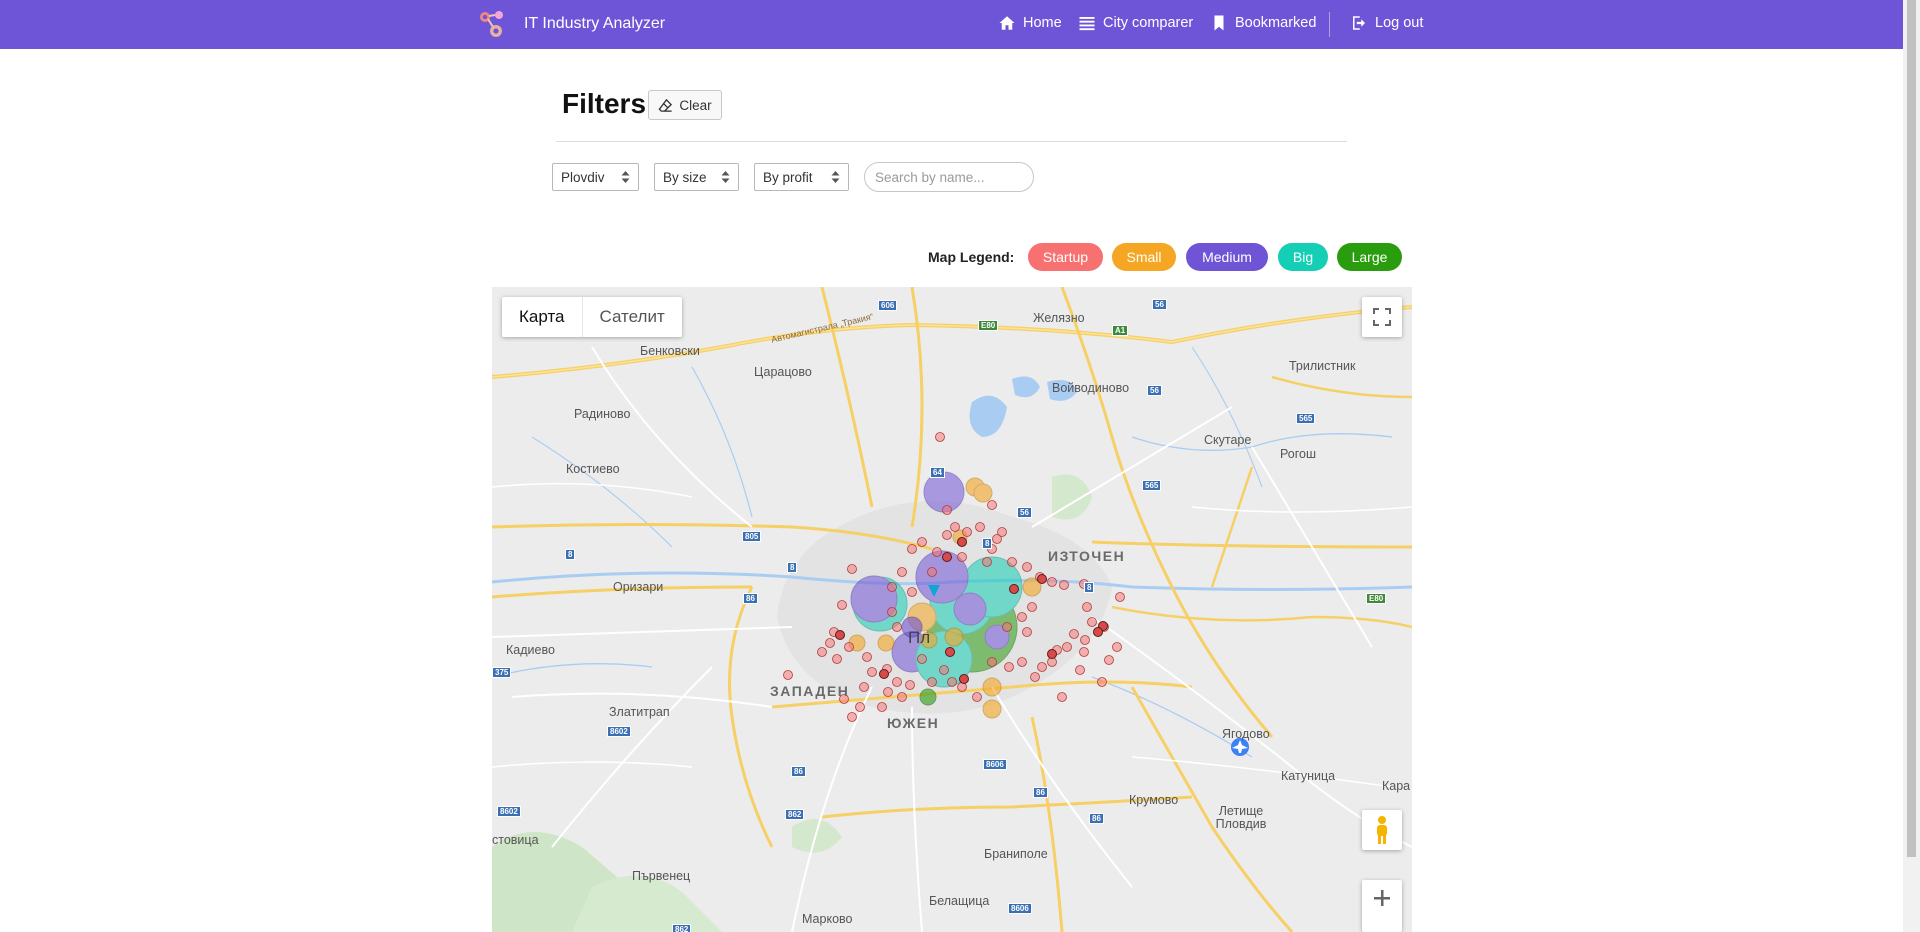 This screenshot has height=932, width=1920. Describe the element at coordinates (1369, 257) in the screenshot. I see `legend-large-badge: Large` at that location.